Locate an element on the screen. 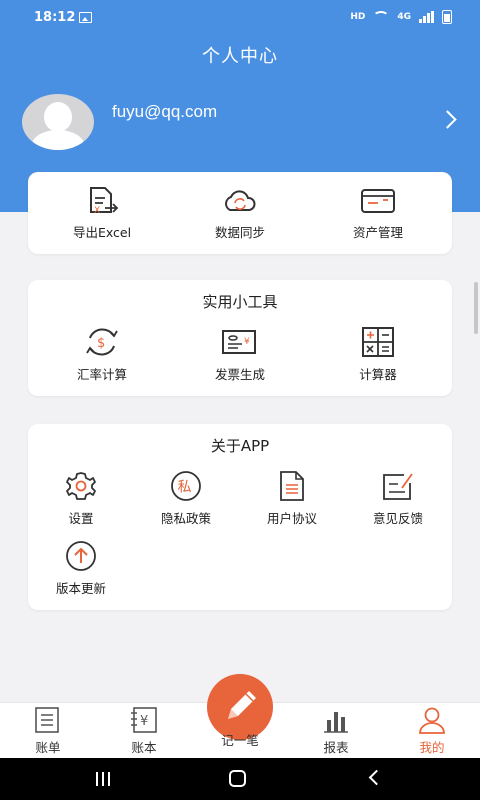  data-sync-button: 数据同步 is located at coordinates (240, 213).